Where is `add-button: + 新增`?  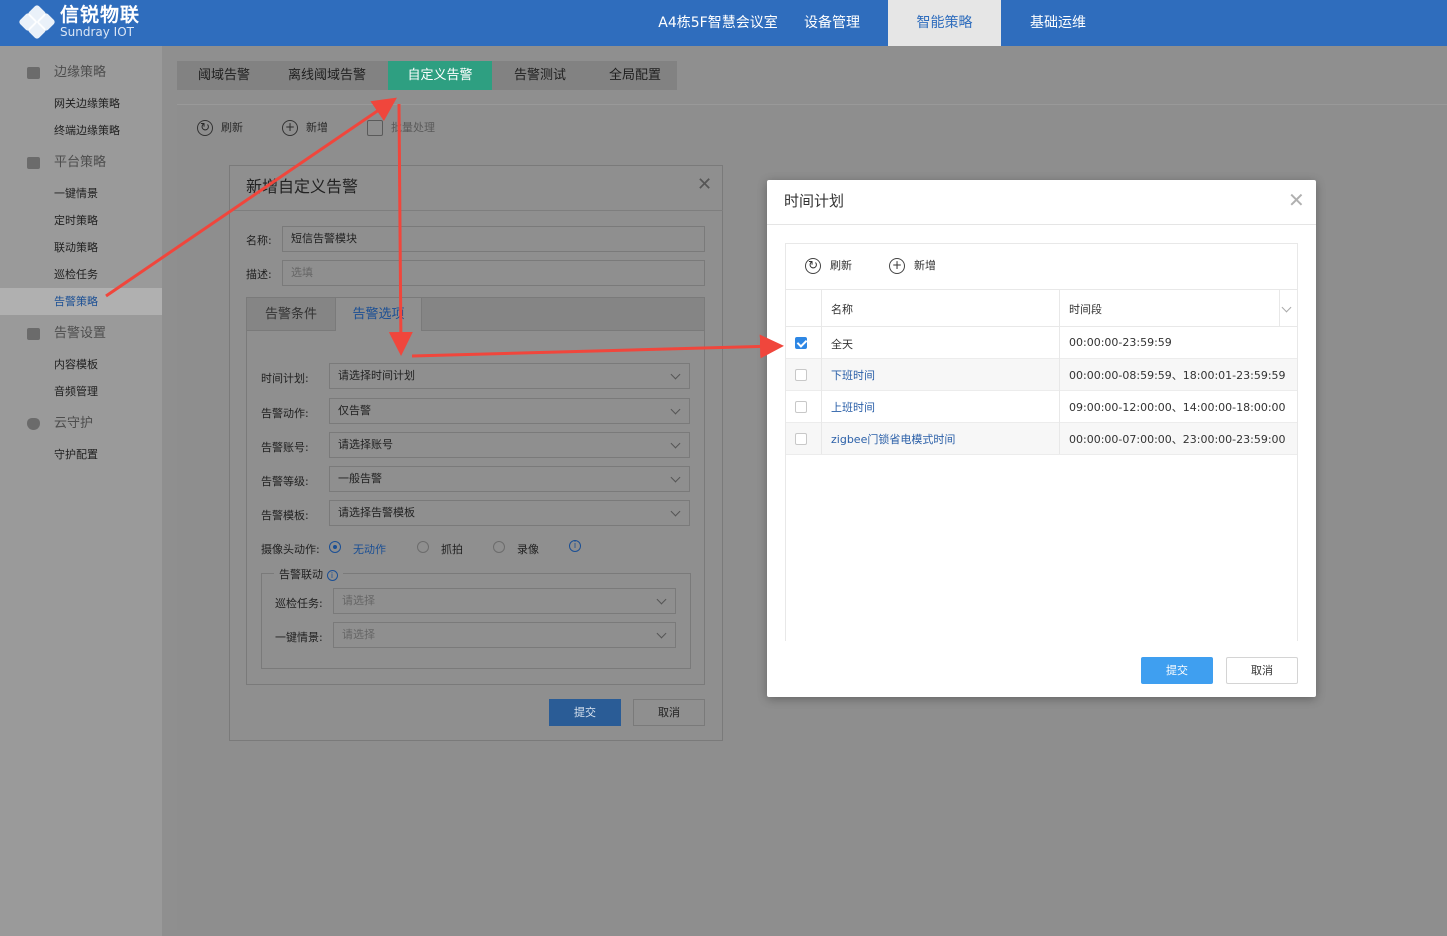 add-button: + 新增 is located at coordinates (305, 128).